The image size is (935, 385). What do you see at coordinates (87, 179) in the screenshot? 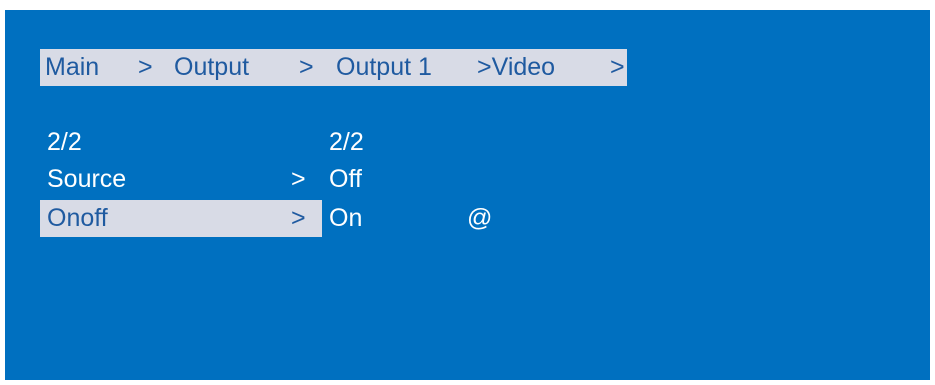
I see `menu-item-label: Source` at bounding box center [87, 179].